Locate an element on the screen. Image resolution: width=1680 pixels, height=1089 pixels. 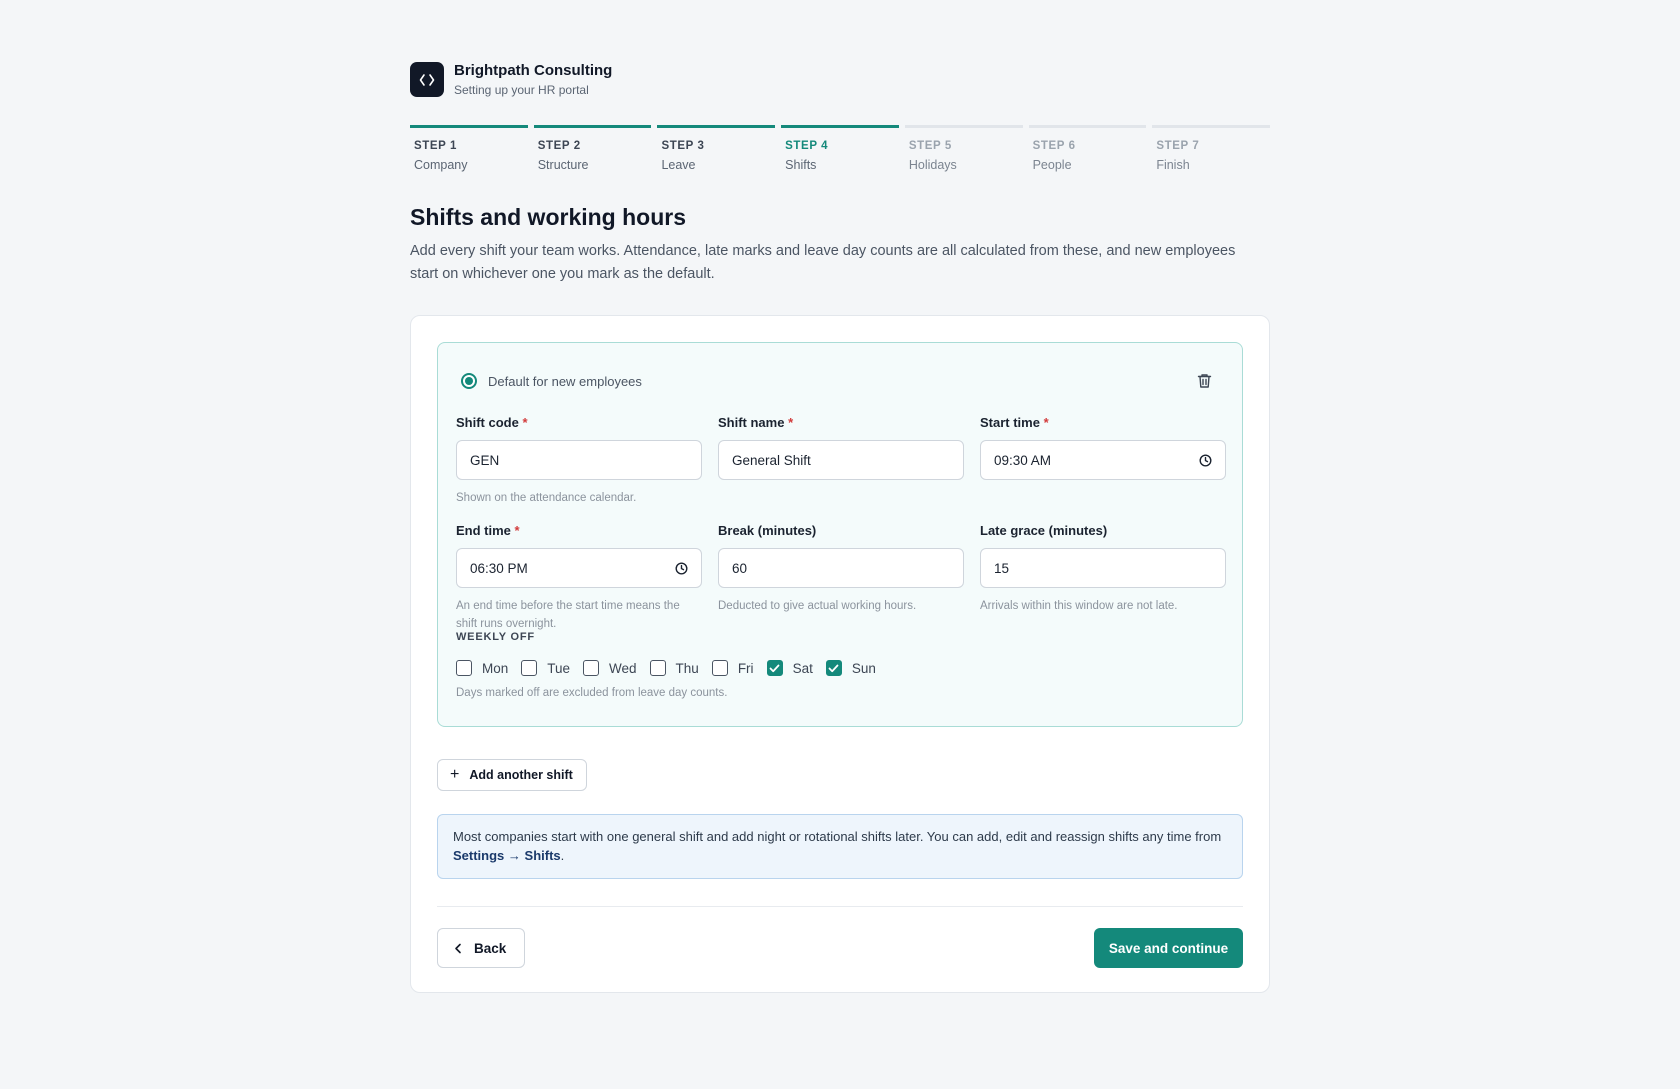
late-grace-input: 15 is located at coordinates (1103, 568).